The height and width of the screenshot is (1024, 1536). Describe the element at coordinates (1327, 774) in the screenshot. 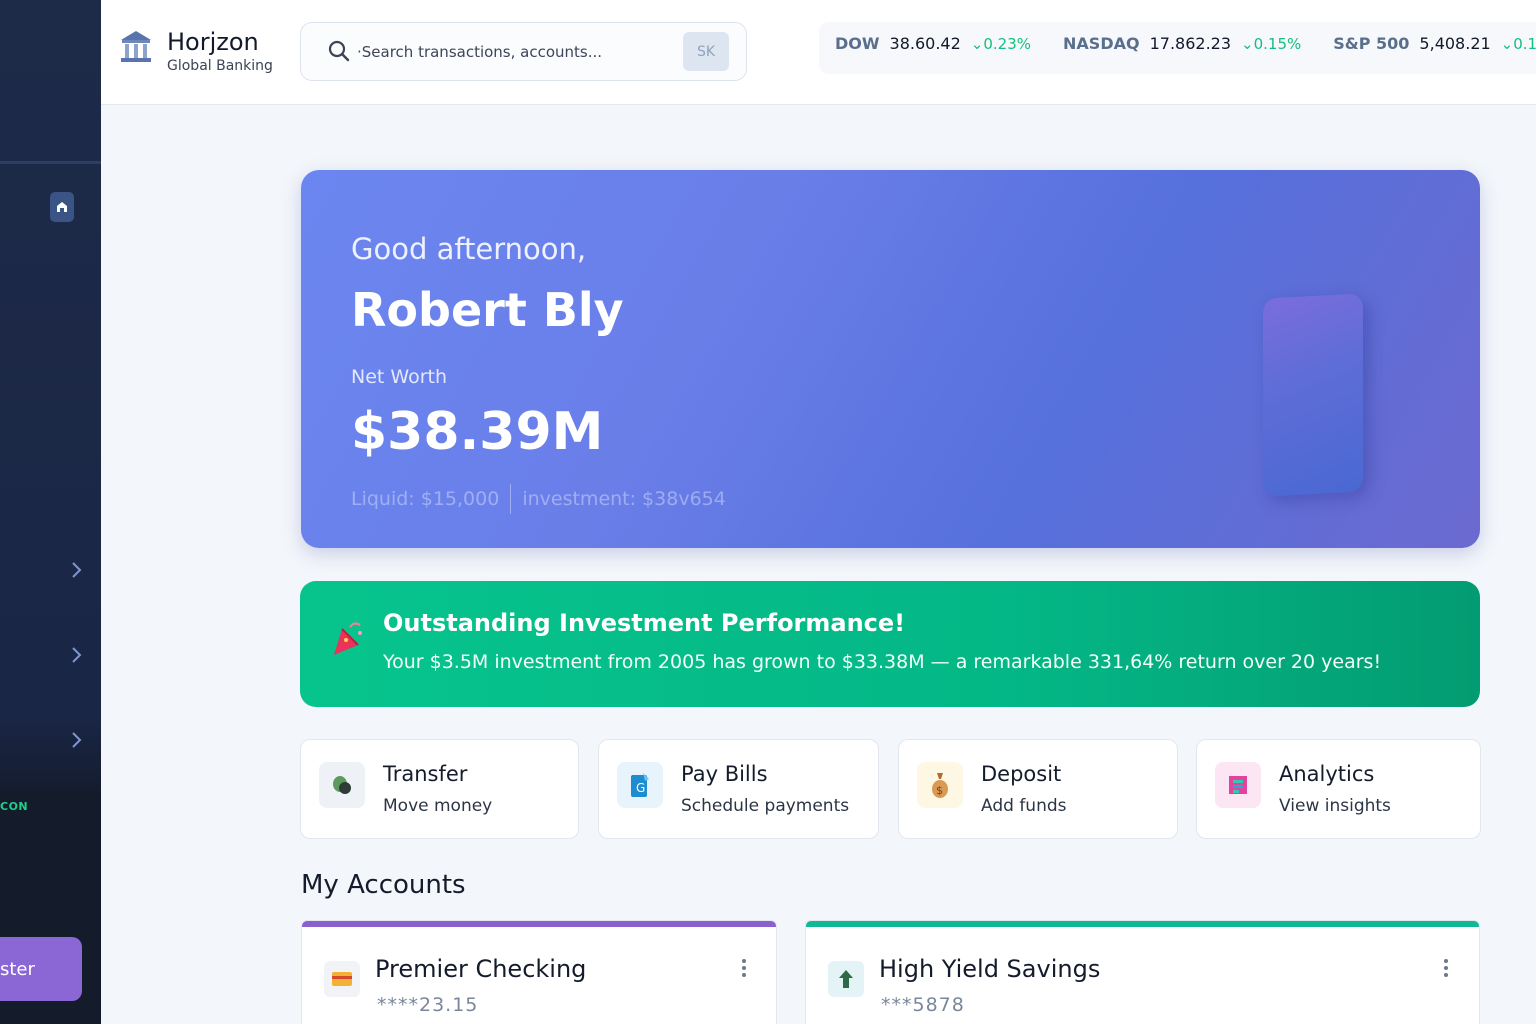

I see `action-title: Analytics` at that location.